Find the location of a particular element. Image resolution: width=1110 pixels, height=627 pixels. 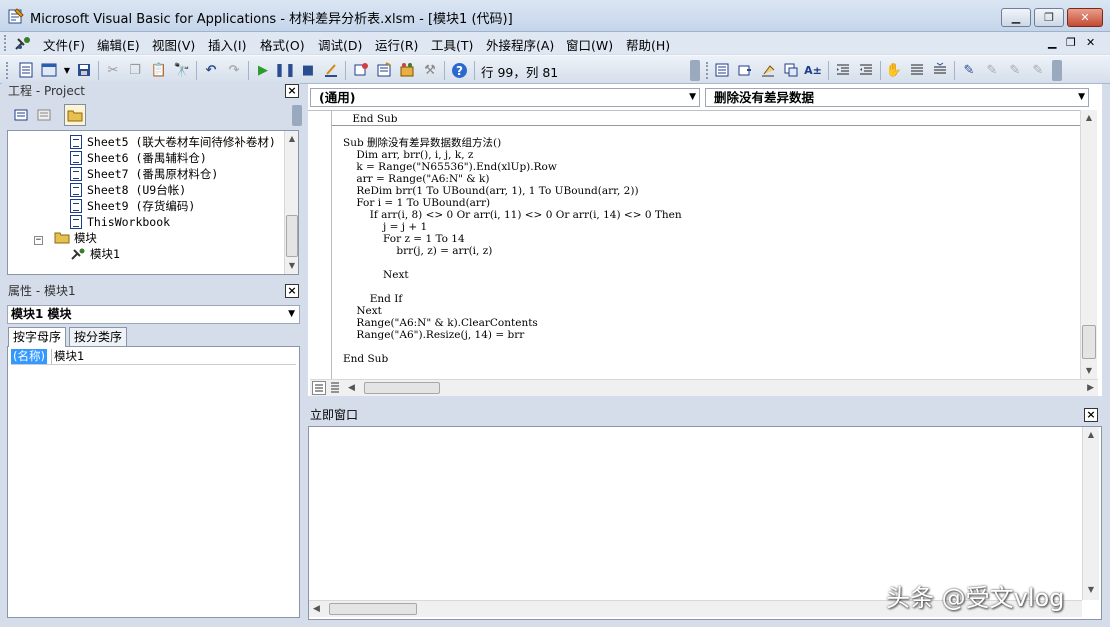

menu-run: 运行(R) is located at coordinates (396, 44).